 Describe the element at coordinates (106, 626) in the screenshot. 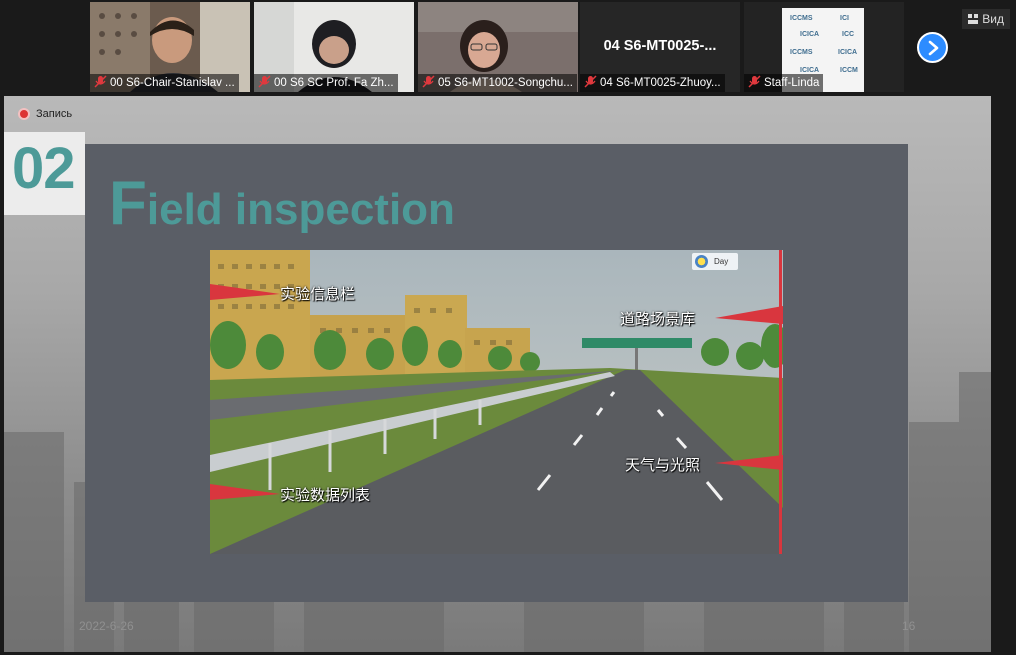

I see `slide-date: 2022-6-26` at that location.